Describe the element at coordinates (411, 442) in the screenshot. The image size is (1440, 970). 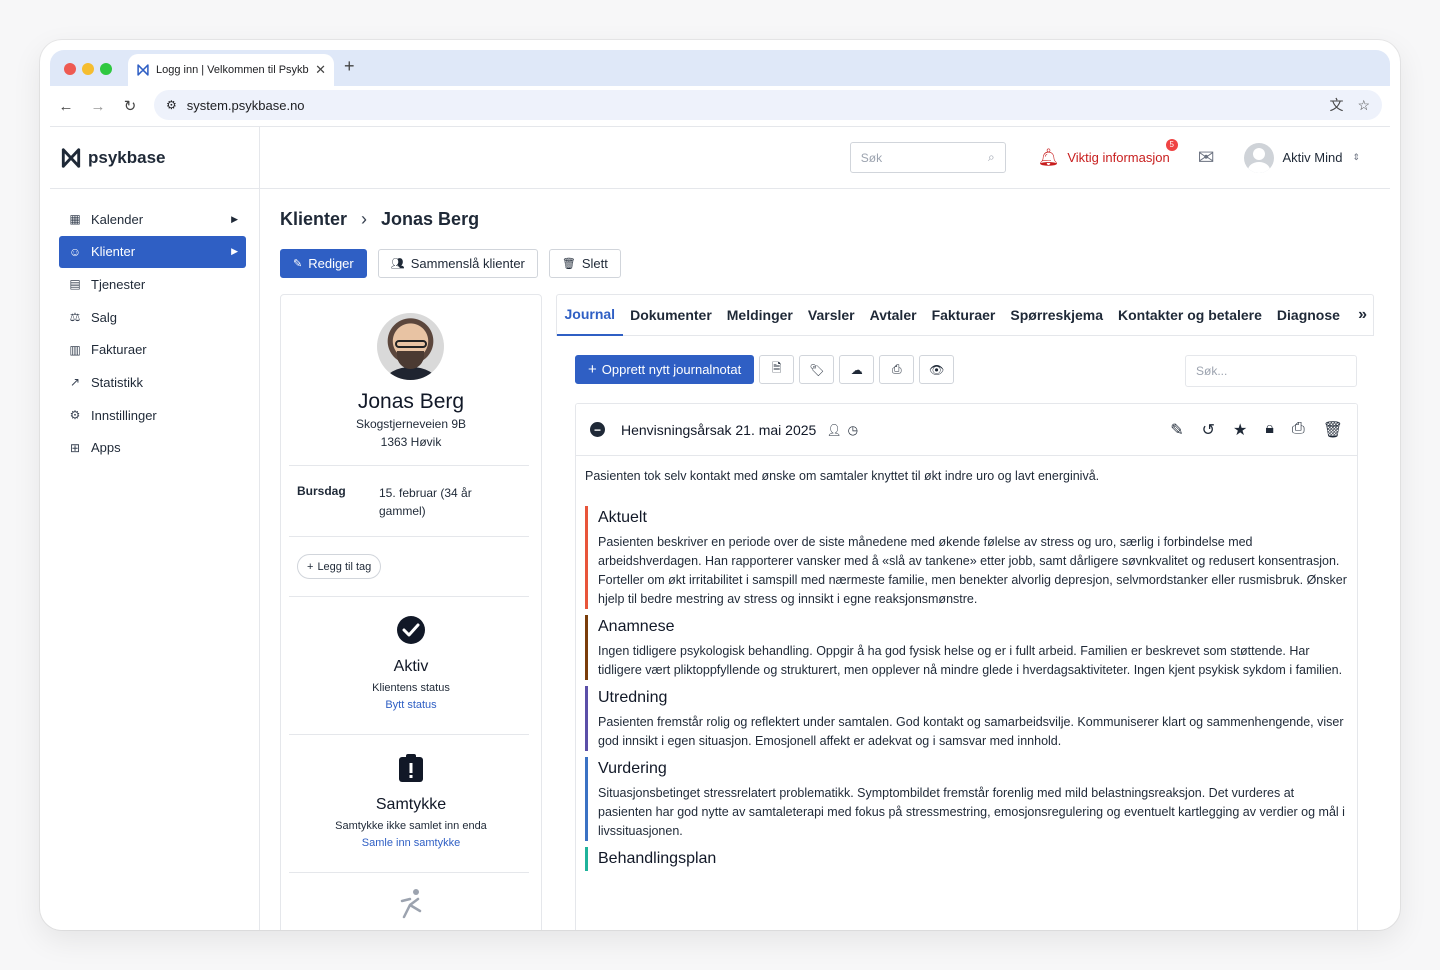
I see `client-address-line2: 1363 Høvik` at that location.